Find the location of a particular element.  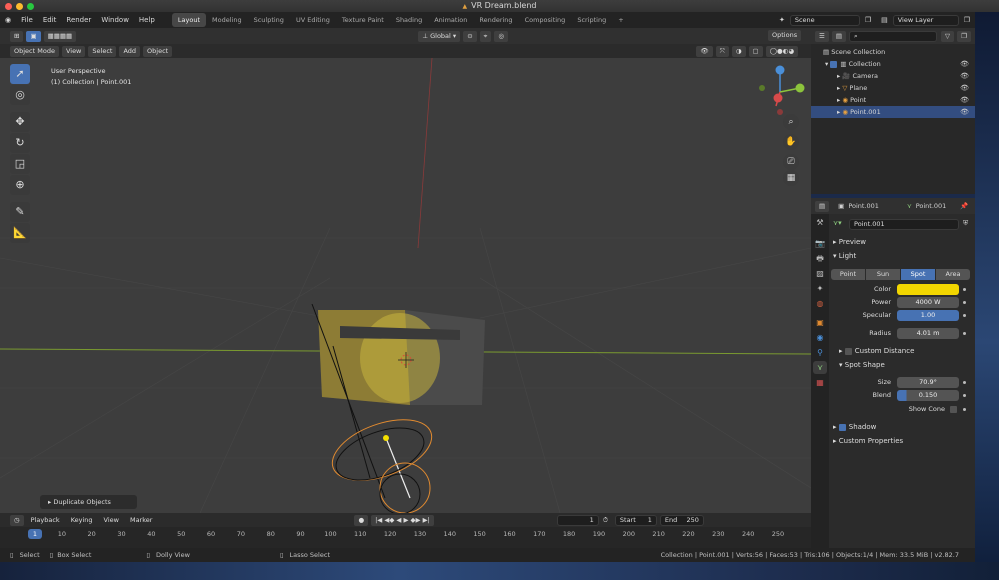

pivot-icon: ⊙ is located at coordinates (470, 36).